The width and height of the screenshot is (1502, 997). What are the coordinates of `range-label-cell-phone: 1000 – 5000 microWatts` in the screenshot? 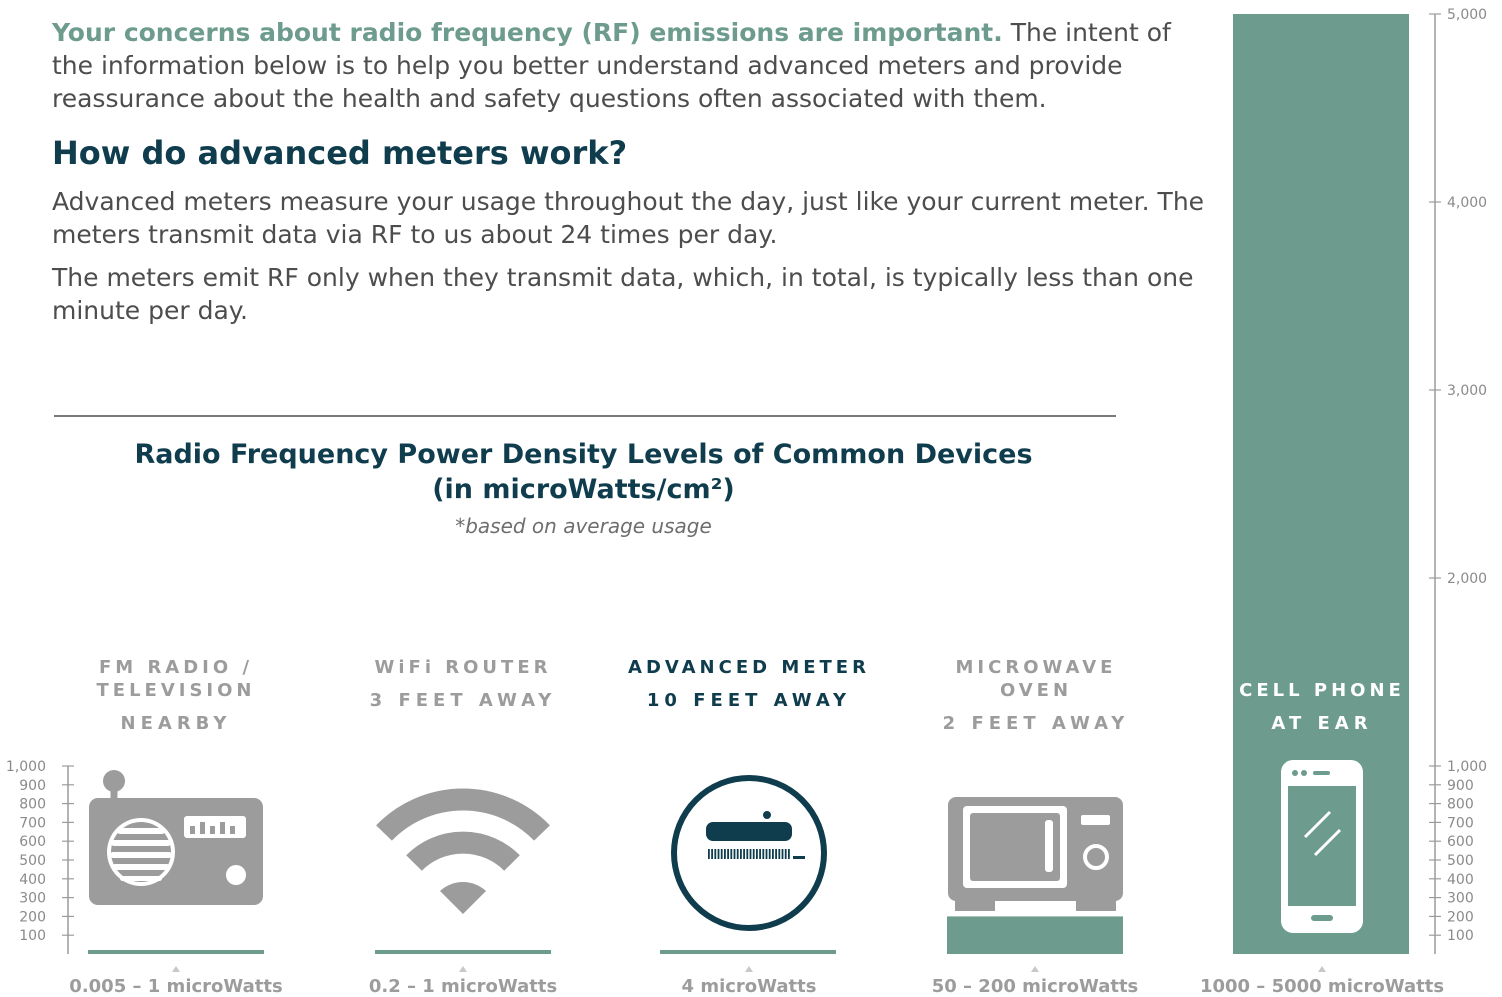 It's located at (1322, 986).